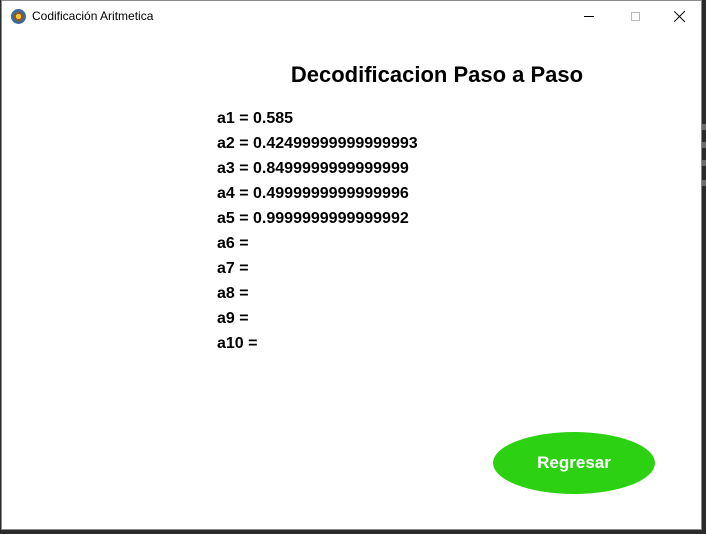 This screenshot has width=706, height=534. I want to click on step-label: a8 =, so click(235, 293).